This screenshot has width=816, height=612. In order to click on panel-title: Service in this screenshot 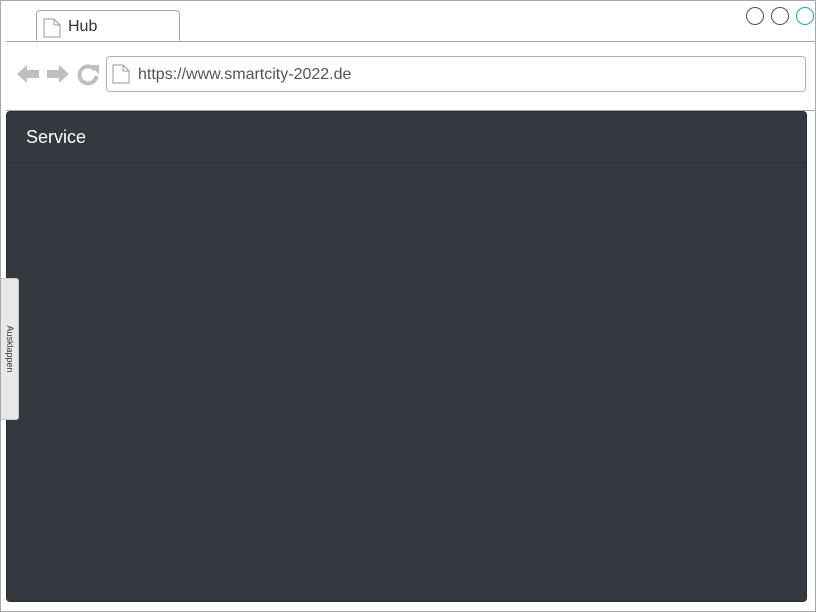, I will do `click(56, 137)`.